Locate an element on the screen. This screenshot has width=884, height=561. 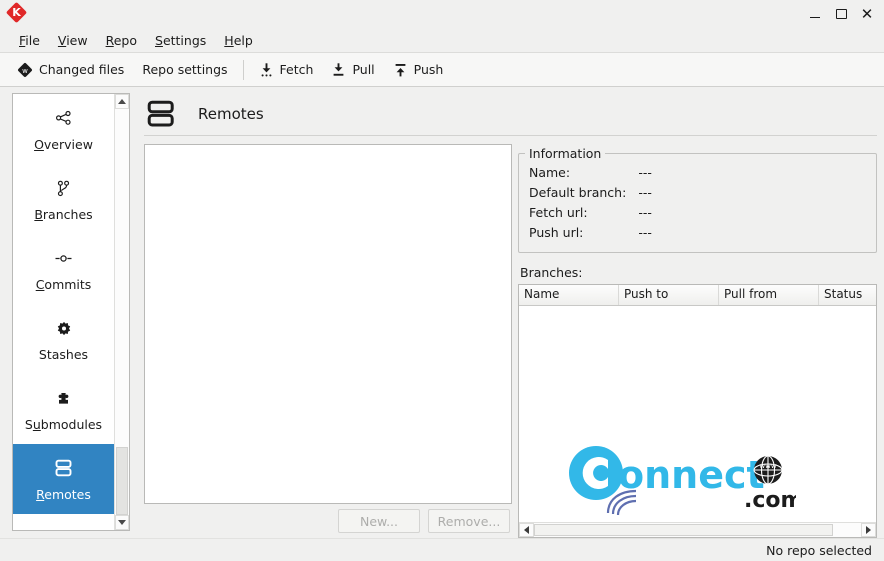
fetch-icon is located at coordinates (266, 70).